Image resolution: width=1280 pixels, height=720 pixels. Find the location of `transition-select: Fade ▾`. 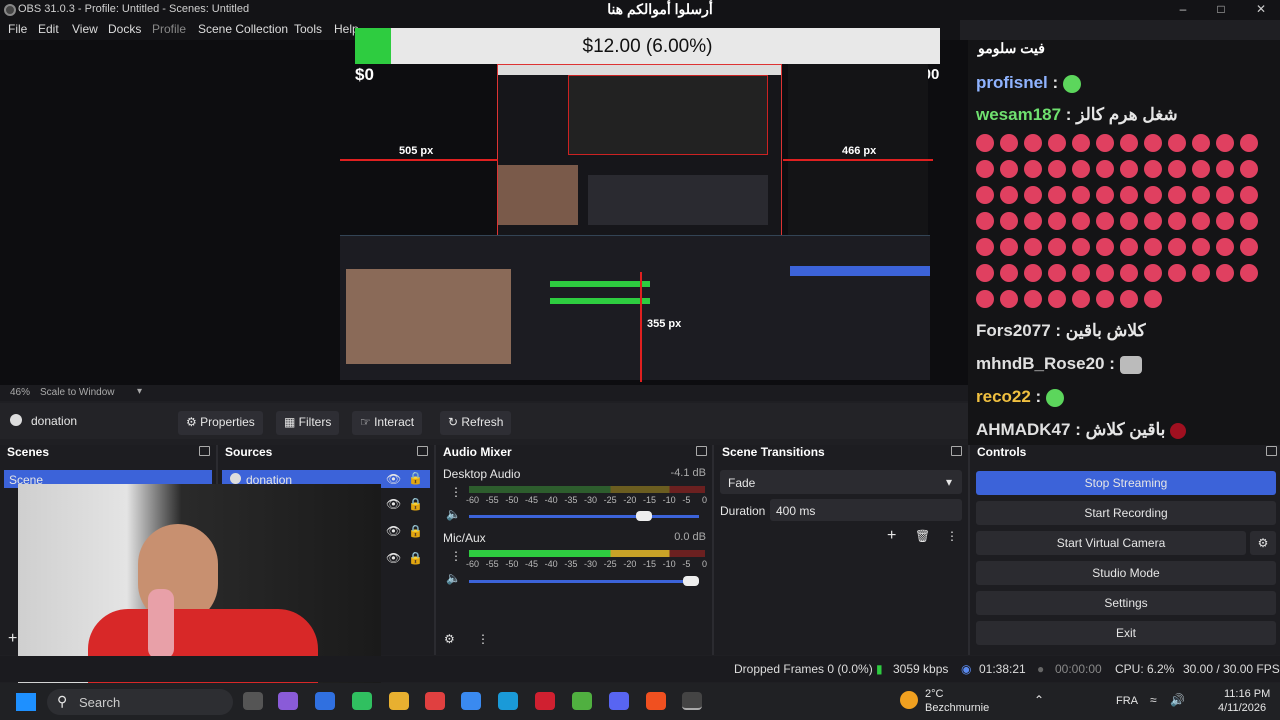

transition-select: Fade ▾ is located at coordinates (841, 482).